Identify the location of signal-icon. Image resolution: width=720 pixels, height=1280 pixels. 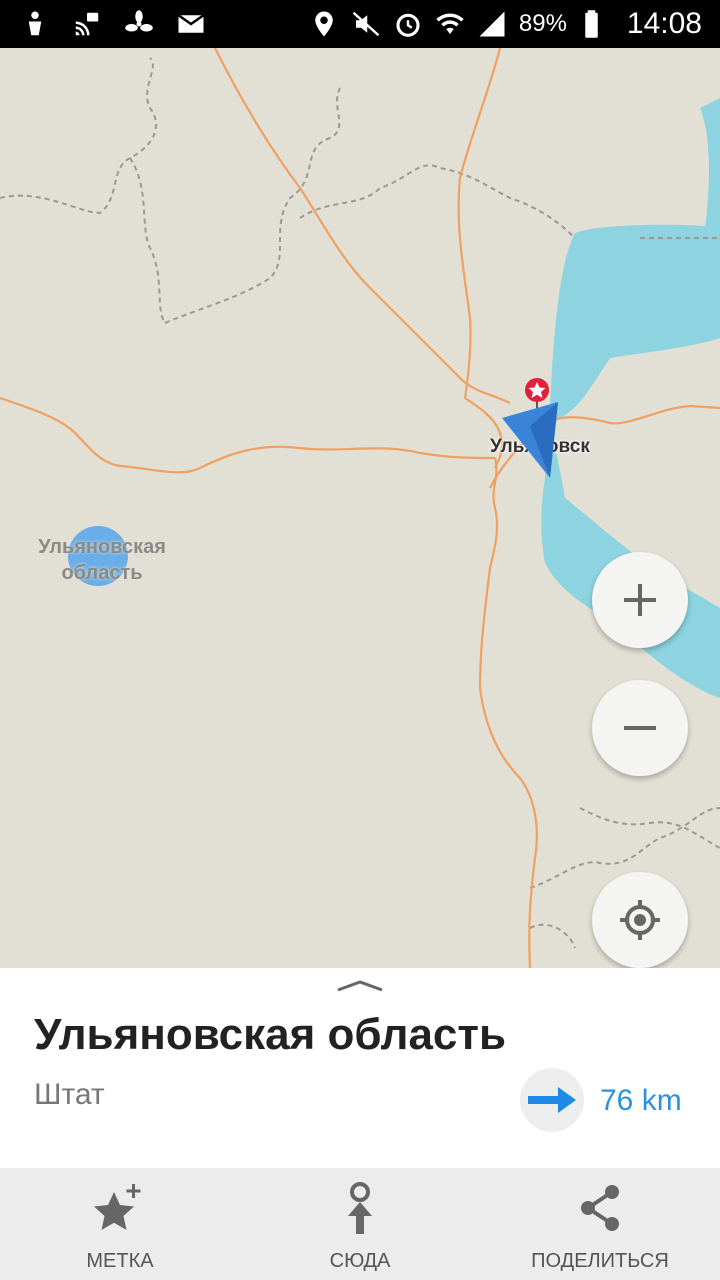
(492, 24).